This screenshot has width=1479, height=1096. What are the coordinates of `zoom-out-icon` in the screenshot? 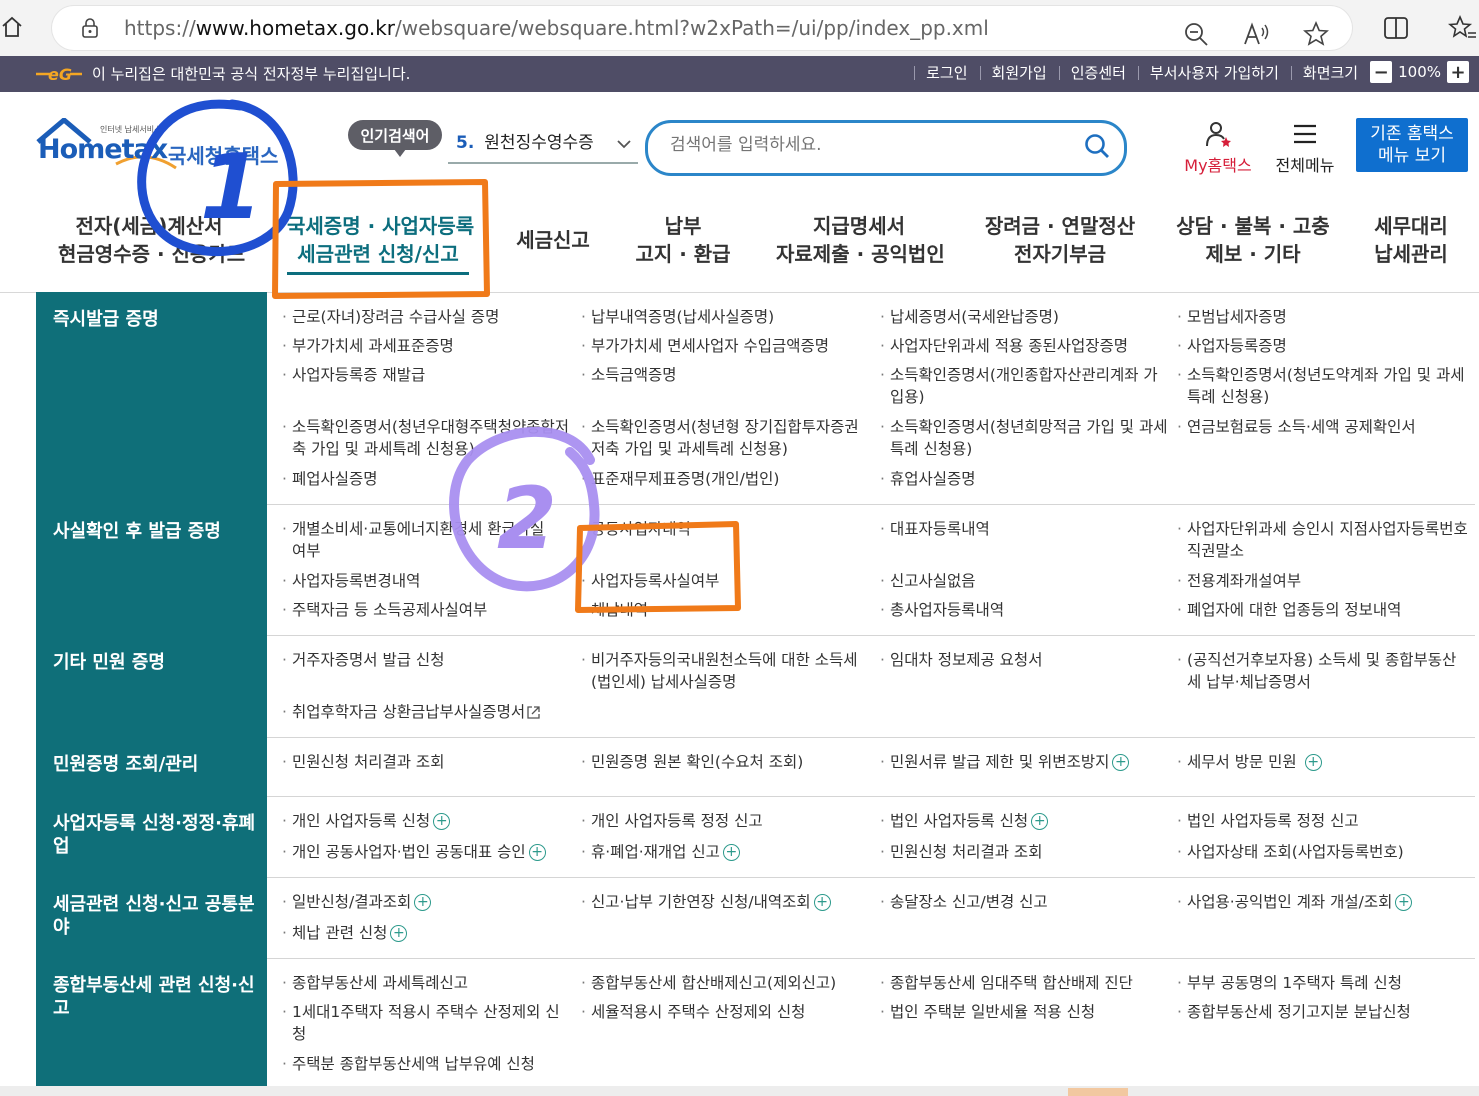 It's located at (1196, 34).